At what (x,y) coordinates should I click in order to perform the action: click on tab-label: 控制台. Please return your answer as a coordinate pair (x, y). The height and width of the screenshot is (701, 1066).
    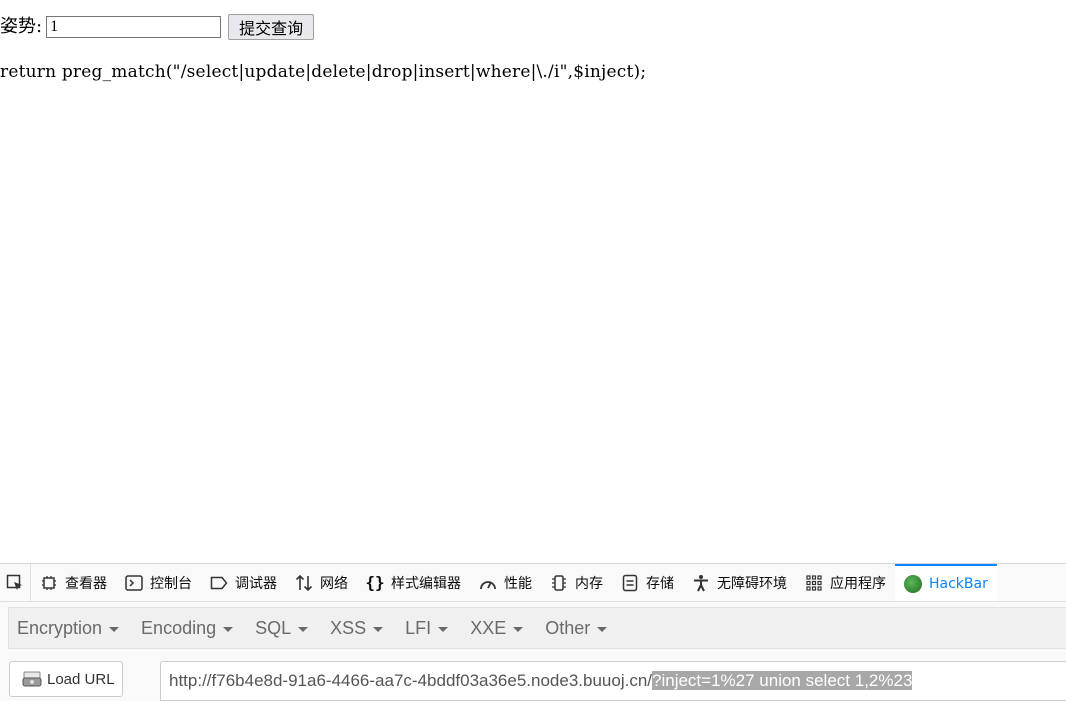
    Looking at the image, I should click on (171, 583).